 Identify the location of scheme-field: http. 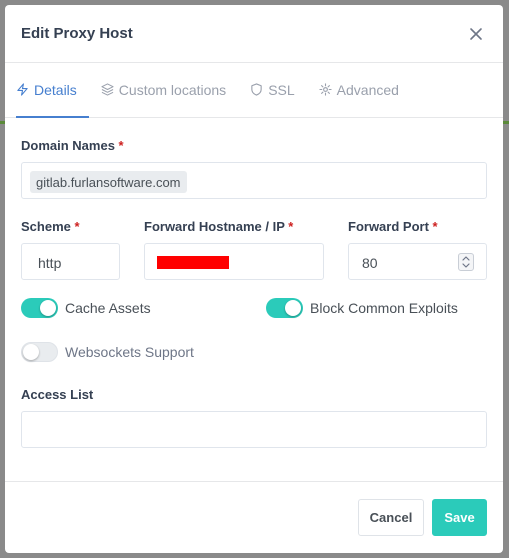
(70, 261).